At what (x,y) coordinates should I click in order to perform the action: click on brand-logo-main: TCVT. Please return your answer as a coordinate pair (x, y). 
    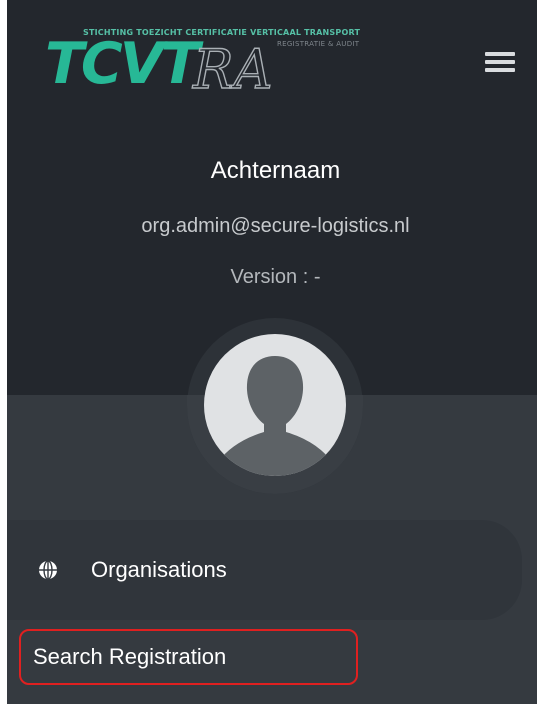
    Looking at the image, I should click on (122, 64).